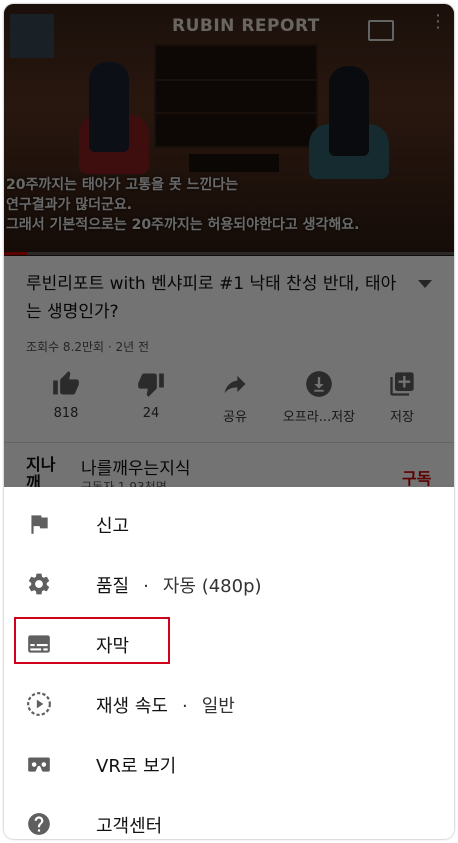 Image resolution: width=458 pixels, height=843 pixels. Describe the element at coordinates (69, 205) in the screenshot. I see `caption-line-2: 연구결과가 많더군요.` at that location.